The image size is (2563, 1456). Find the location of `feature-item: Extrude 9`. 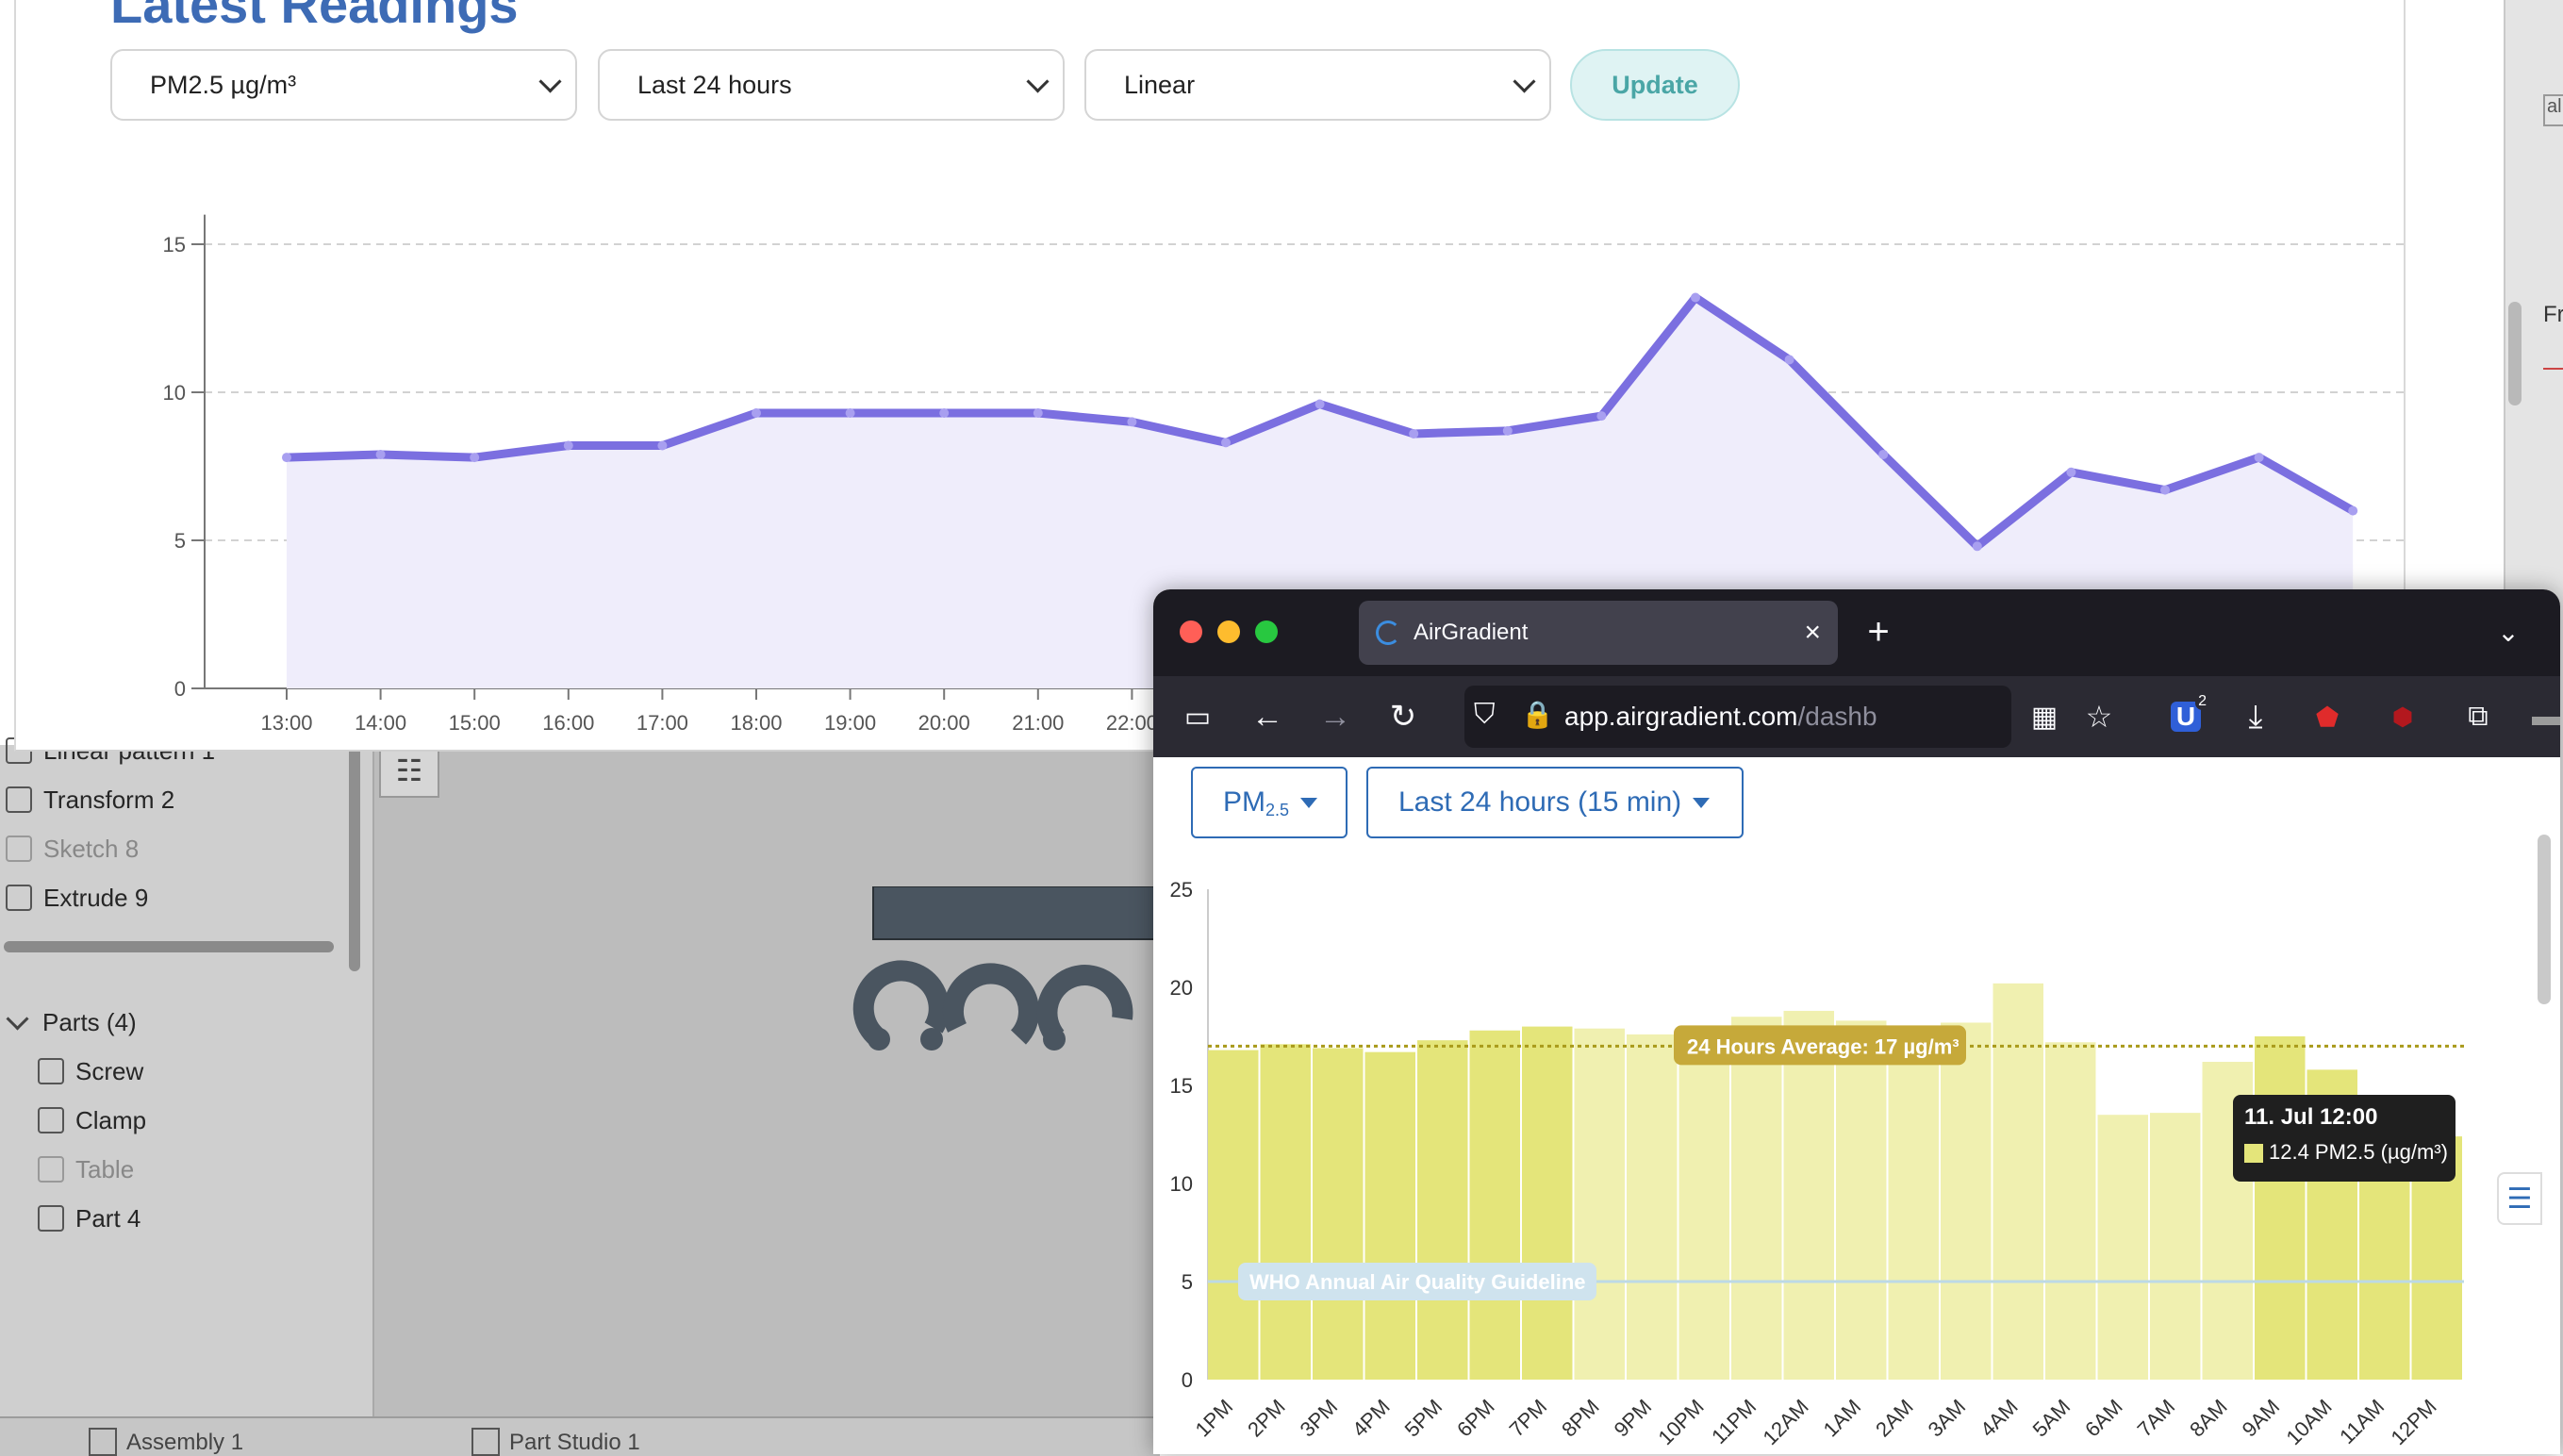

feature-item: Extrude 9 is located at coordinates (77, 897).